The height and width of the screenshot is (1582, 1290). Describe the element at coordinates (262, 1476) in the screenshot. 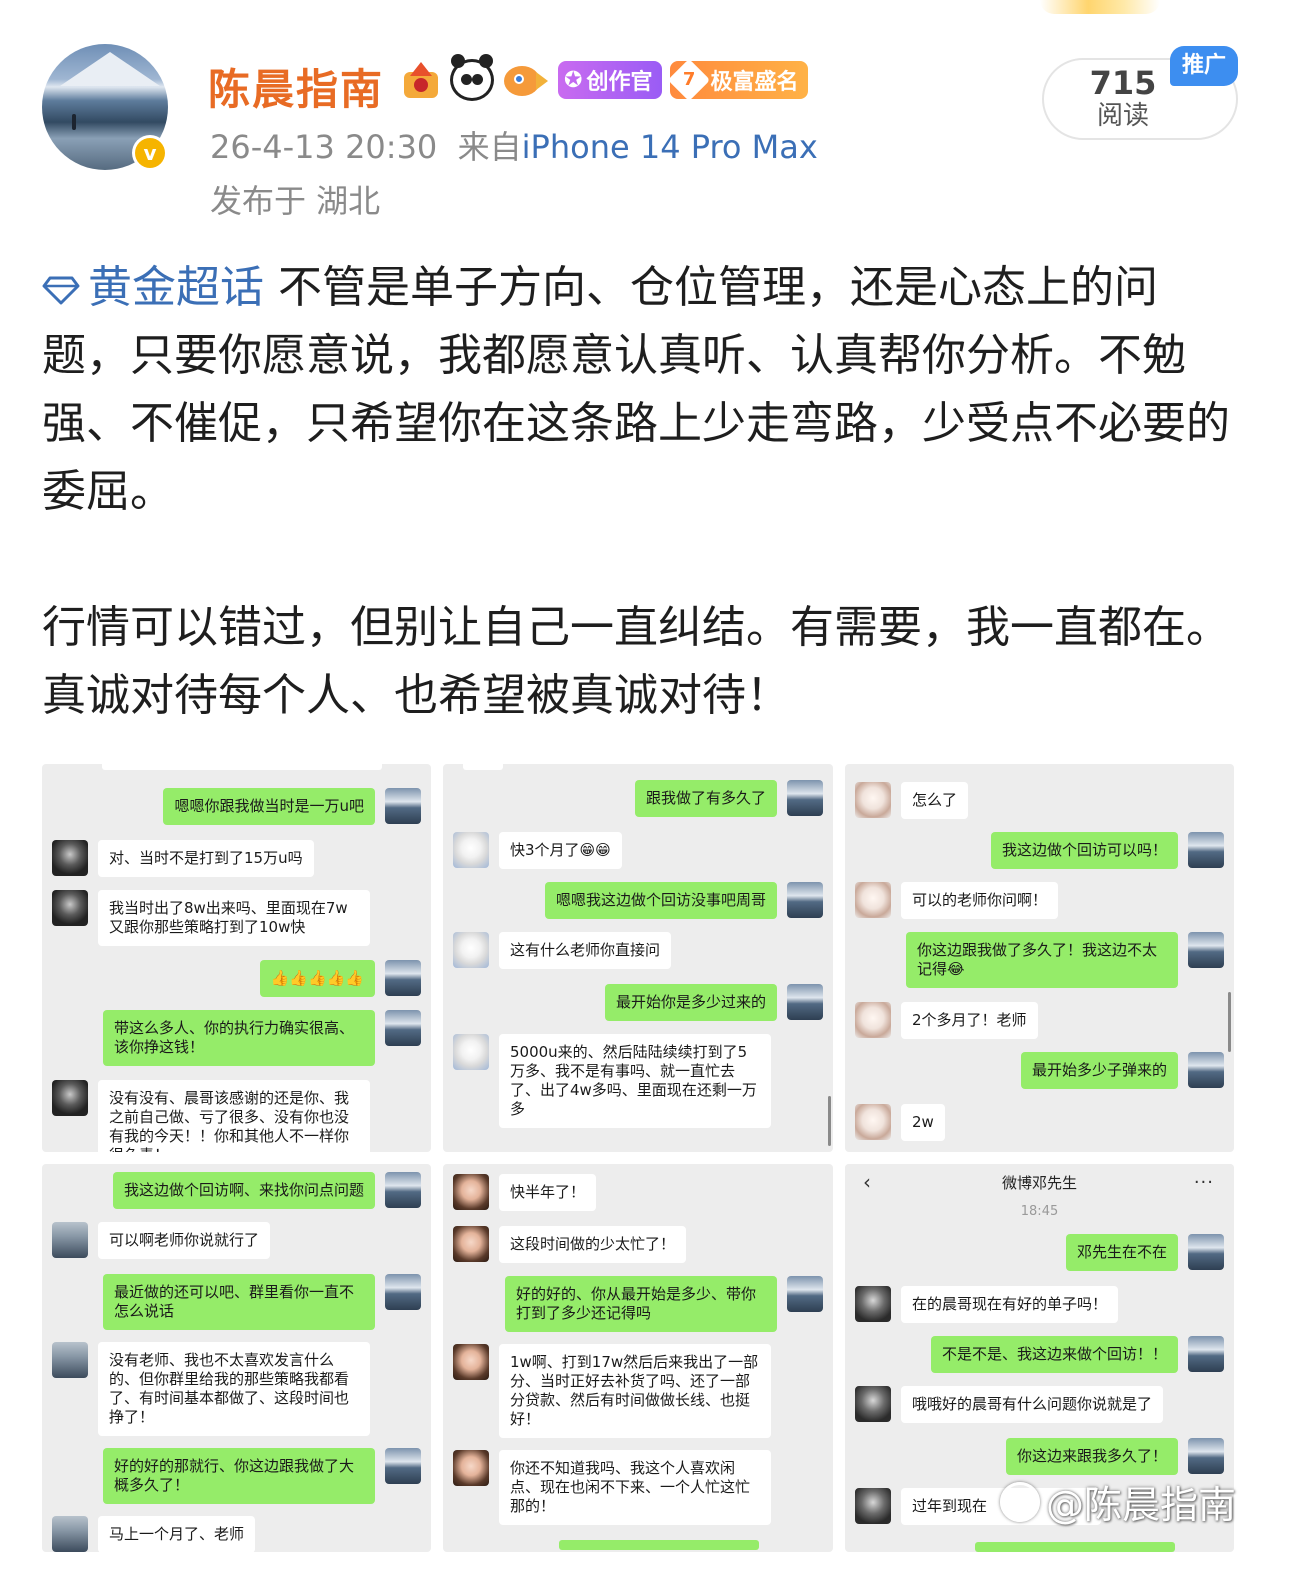

I see `message-out: 好的好的那就行、你这边跟我做了大概多久了！` at that location.